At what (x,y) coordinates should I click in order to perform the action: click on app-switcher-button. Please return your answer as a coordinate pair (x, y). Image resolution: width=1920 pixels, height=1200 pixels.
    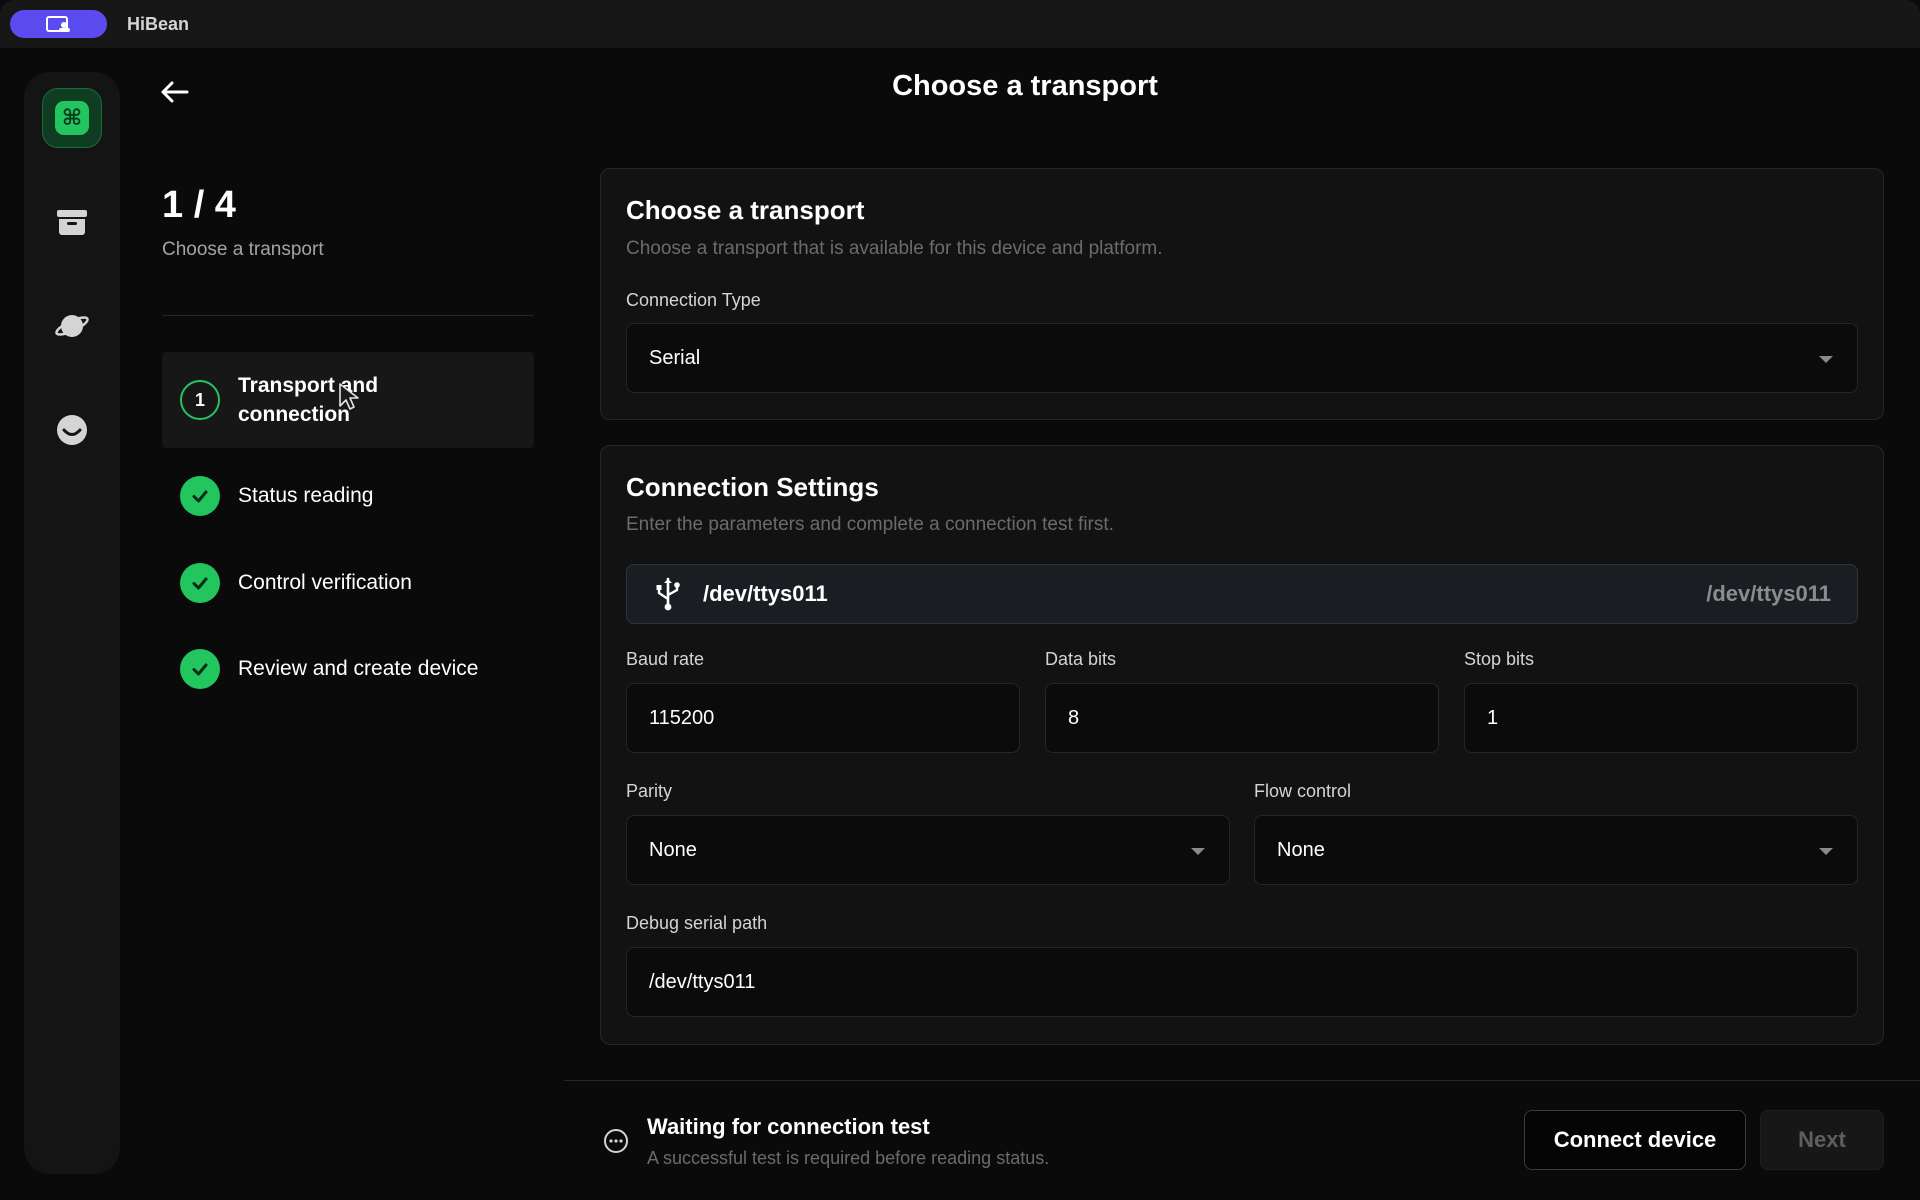
    Looking at the image, I should click on (58, 24).